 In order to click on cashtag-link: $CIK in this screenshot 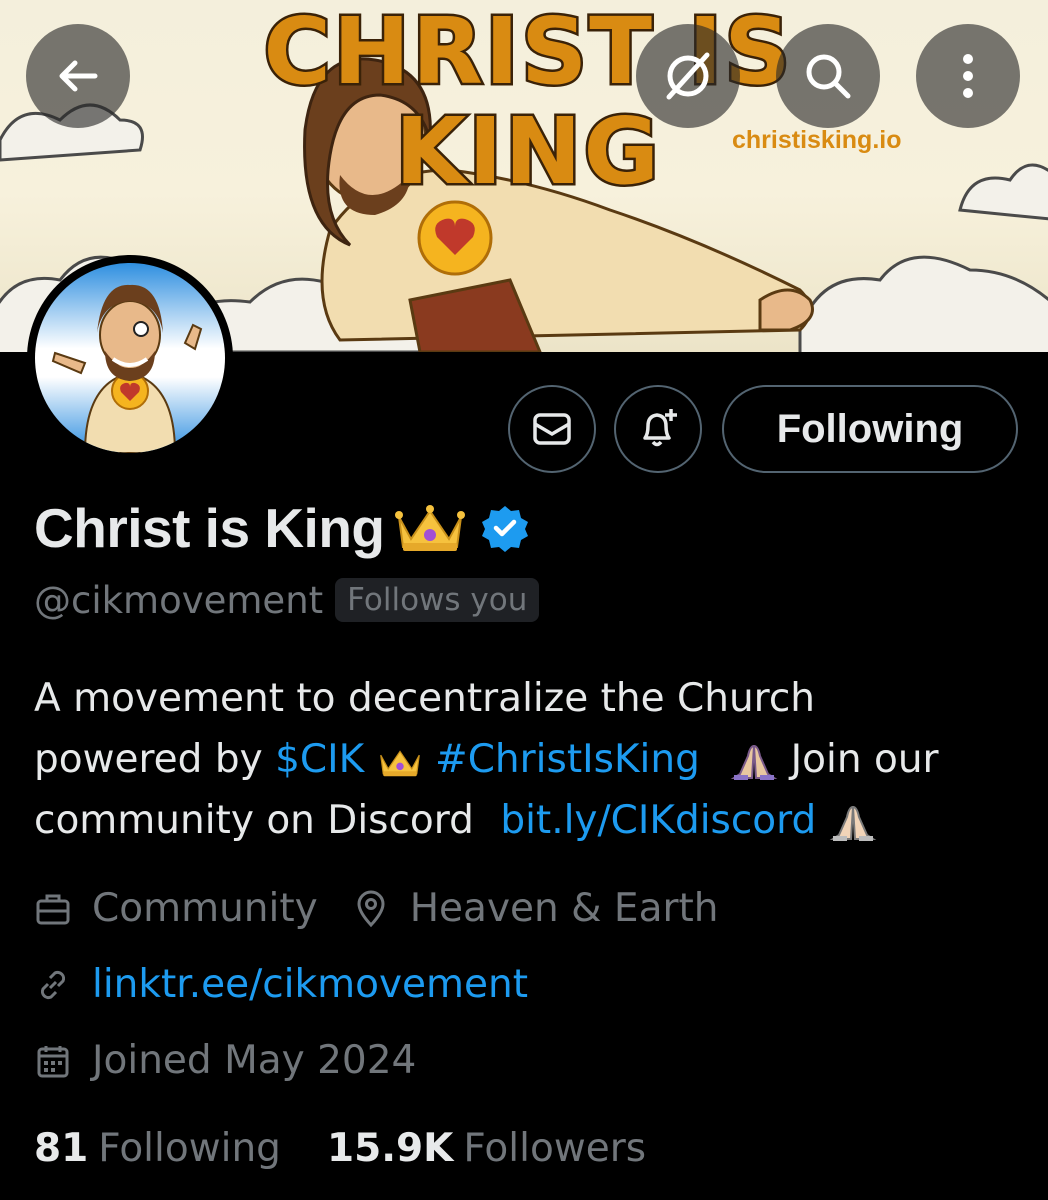, I will do `click(319, 759)`.